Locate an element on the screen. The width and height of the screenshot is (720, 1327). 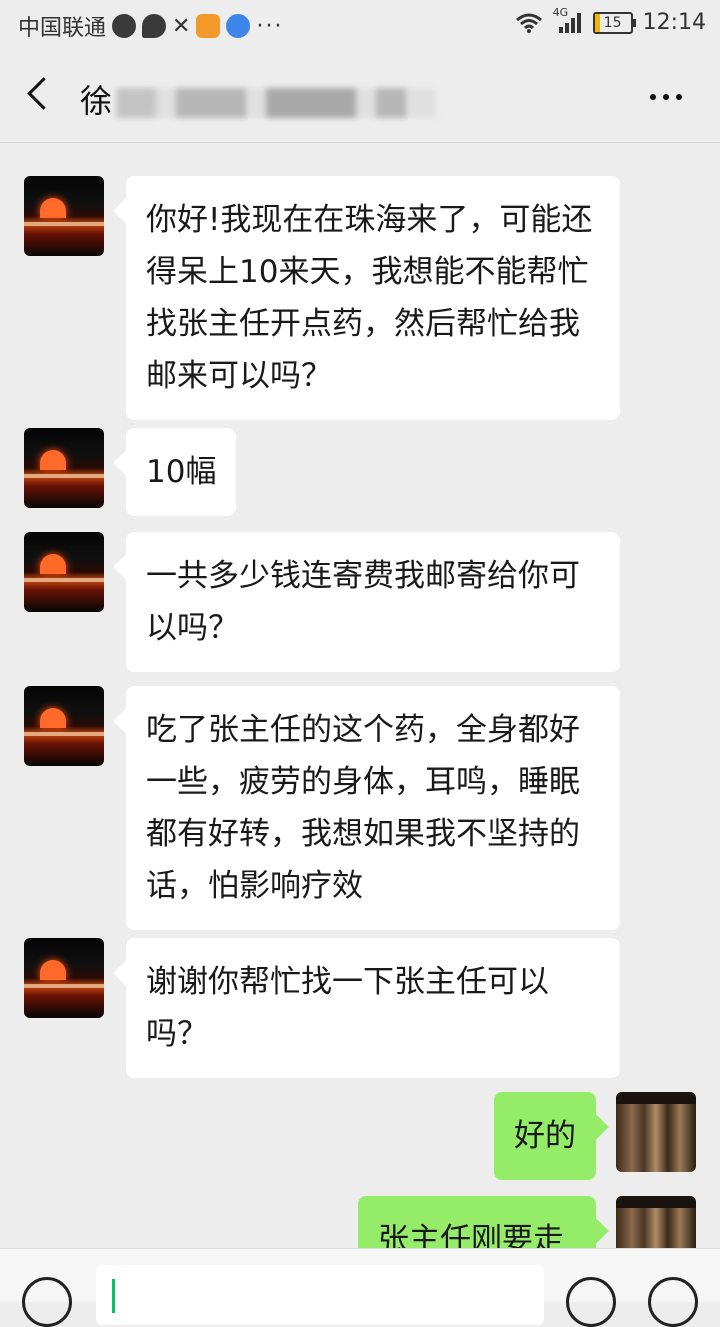
message-bubble: 10幅 is located at coordinates (181, 472).